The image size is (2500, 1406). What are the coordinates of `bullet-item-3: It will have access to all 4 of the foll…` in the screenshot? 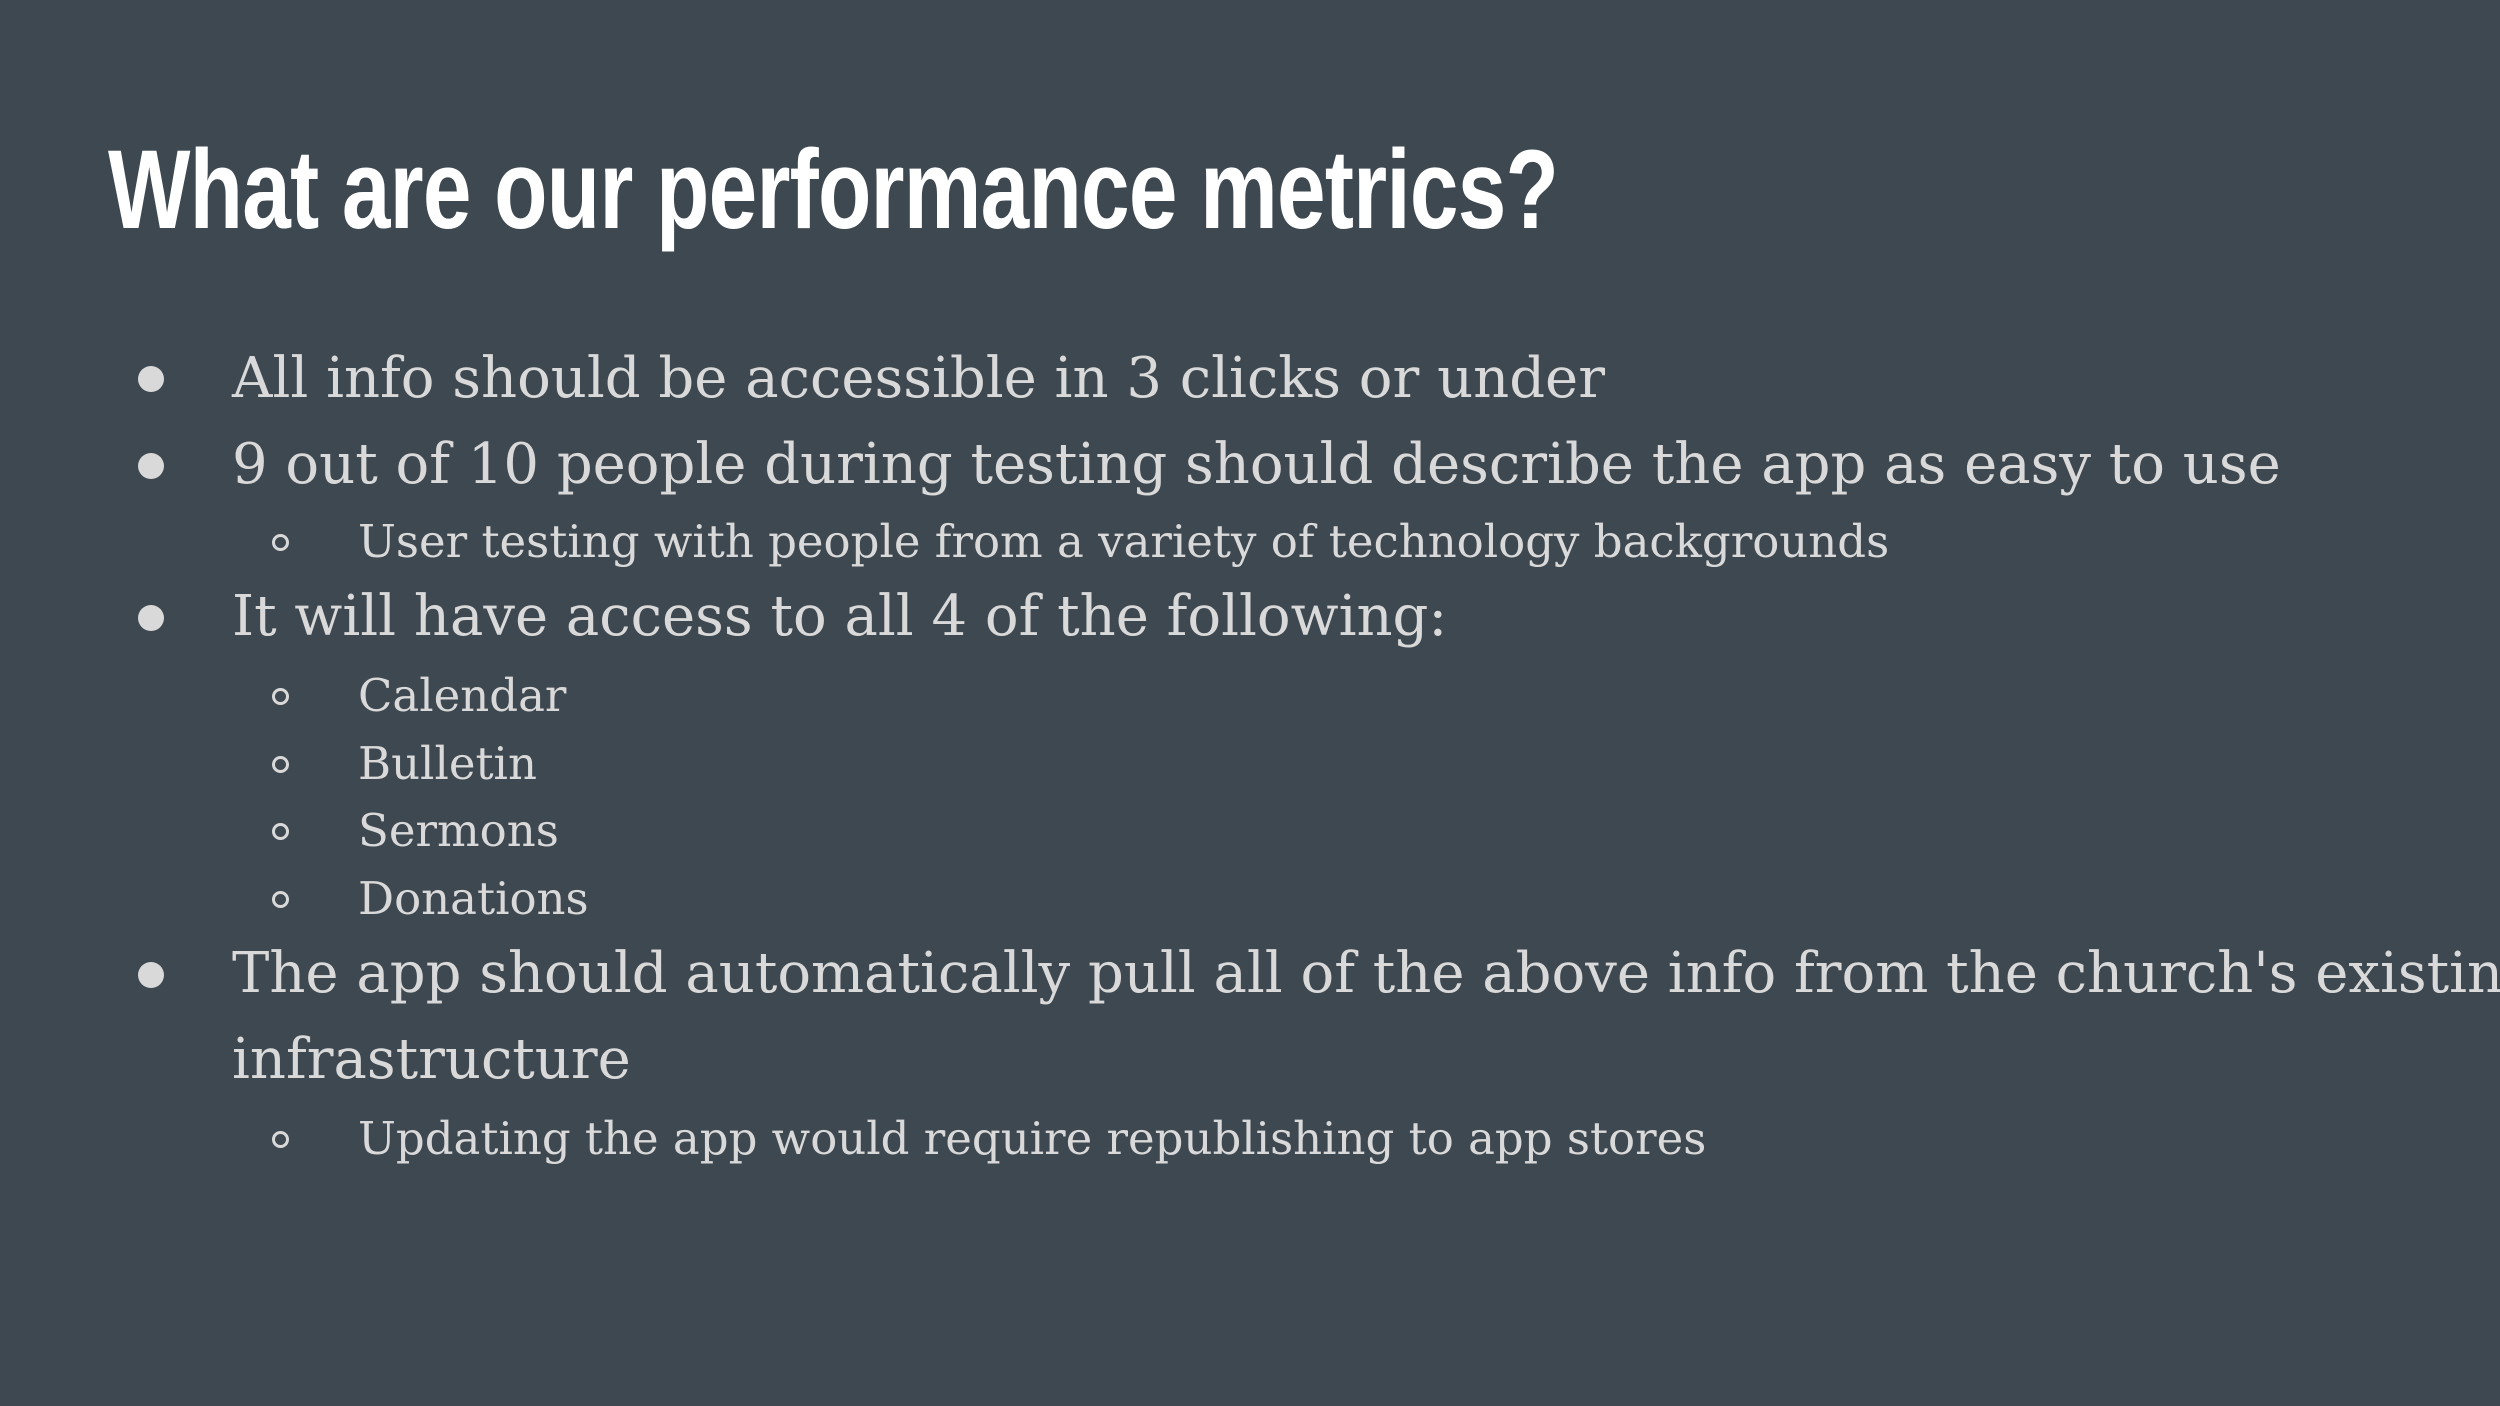 It's located at (840, 616).